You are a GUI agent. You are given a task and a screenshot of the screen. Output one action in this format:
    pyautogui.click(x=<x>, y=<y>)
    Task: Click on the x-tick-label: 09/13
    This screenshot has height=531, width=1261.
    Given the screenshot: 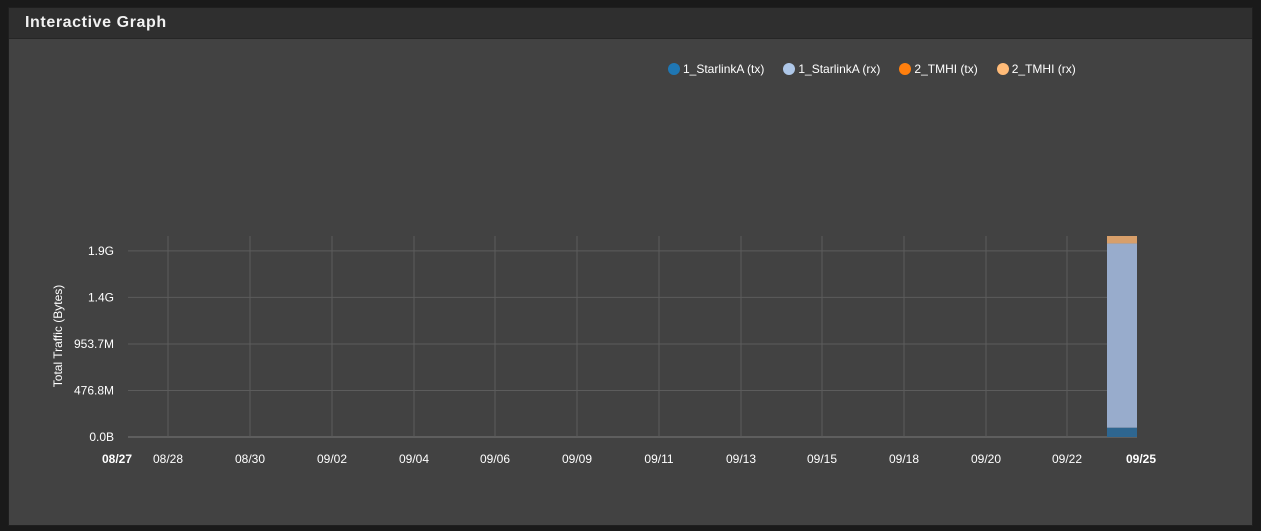 What is the action you would take?
    pyautogui.click(x=741, y=459)
    